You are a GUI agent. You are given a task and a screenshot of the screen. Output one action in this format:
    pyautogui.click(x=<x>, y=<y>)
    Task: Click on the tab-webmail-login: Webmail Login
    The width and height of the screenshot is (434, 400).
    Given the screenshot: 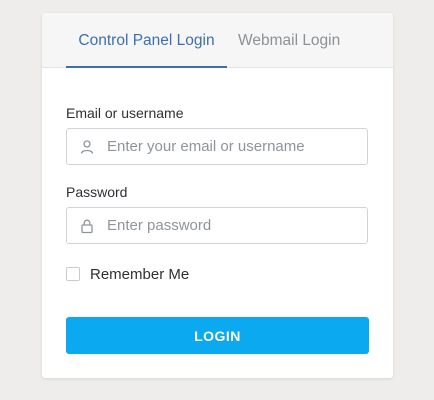 What is the action you would take?
    pyautogui.click(x=289, y=40)
    